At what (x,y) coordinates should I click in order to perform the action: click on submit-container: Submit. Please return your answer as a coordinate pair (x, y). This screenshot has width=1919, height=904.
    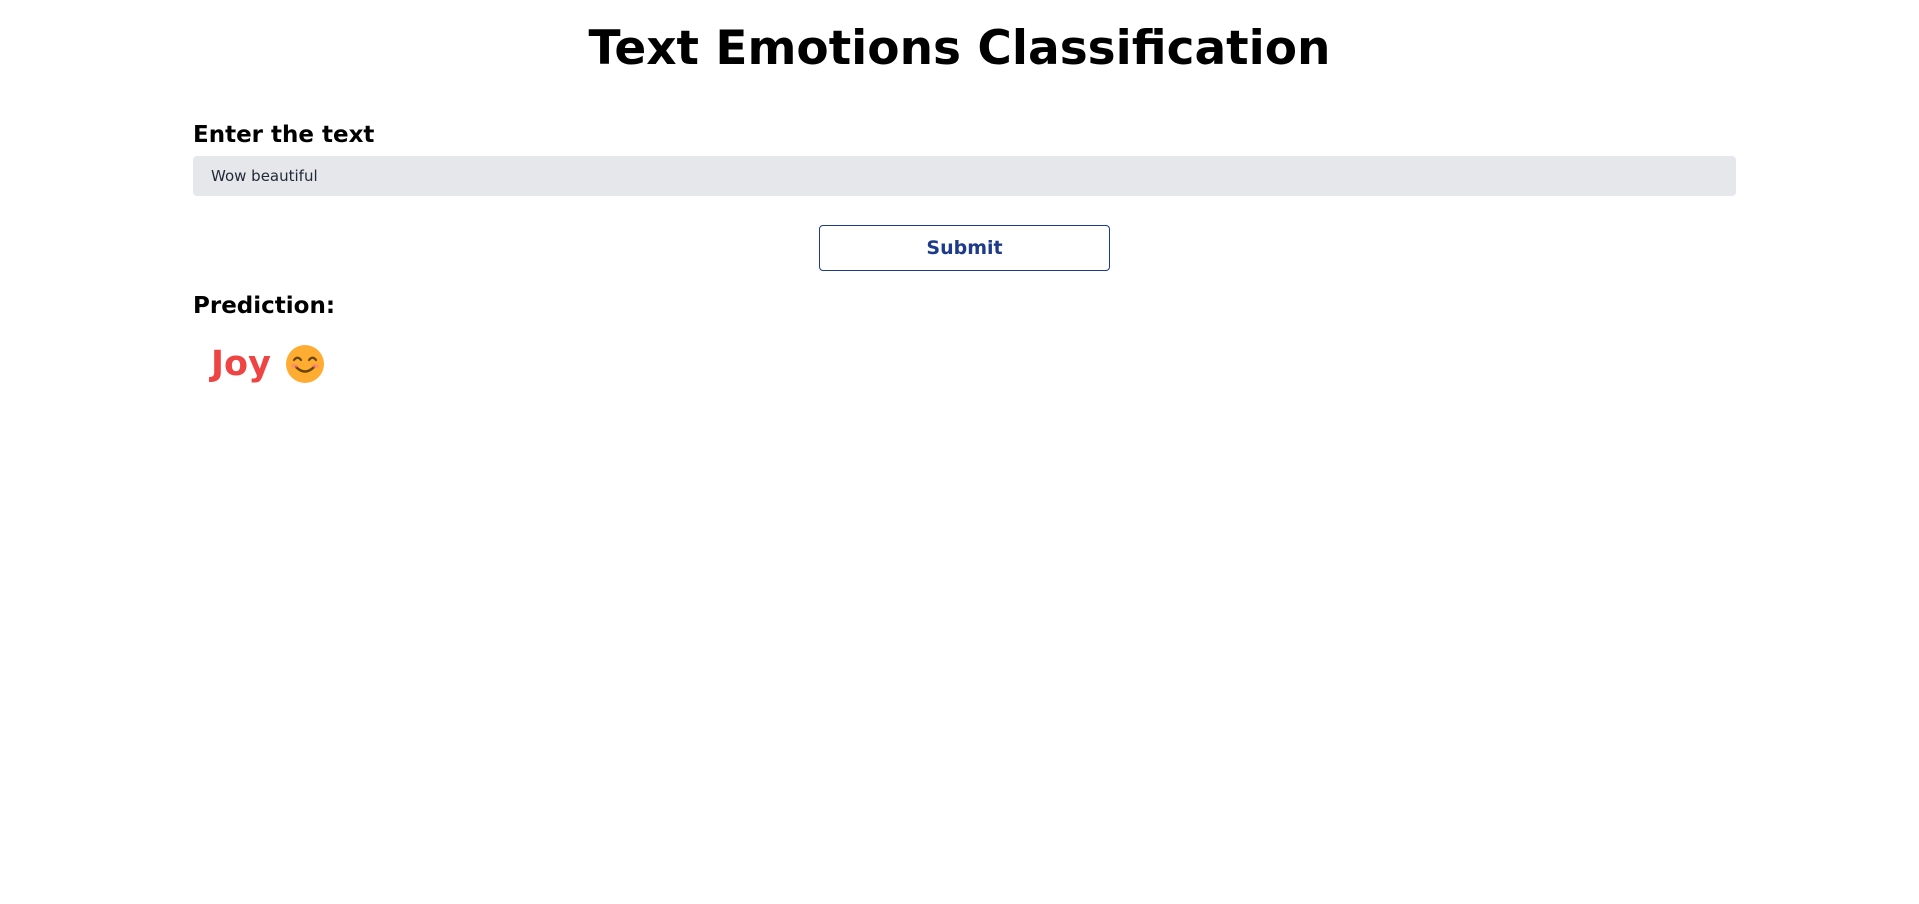
    Looking at the image, I should click on (964, 248).